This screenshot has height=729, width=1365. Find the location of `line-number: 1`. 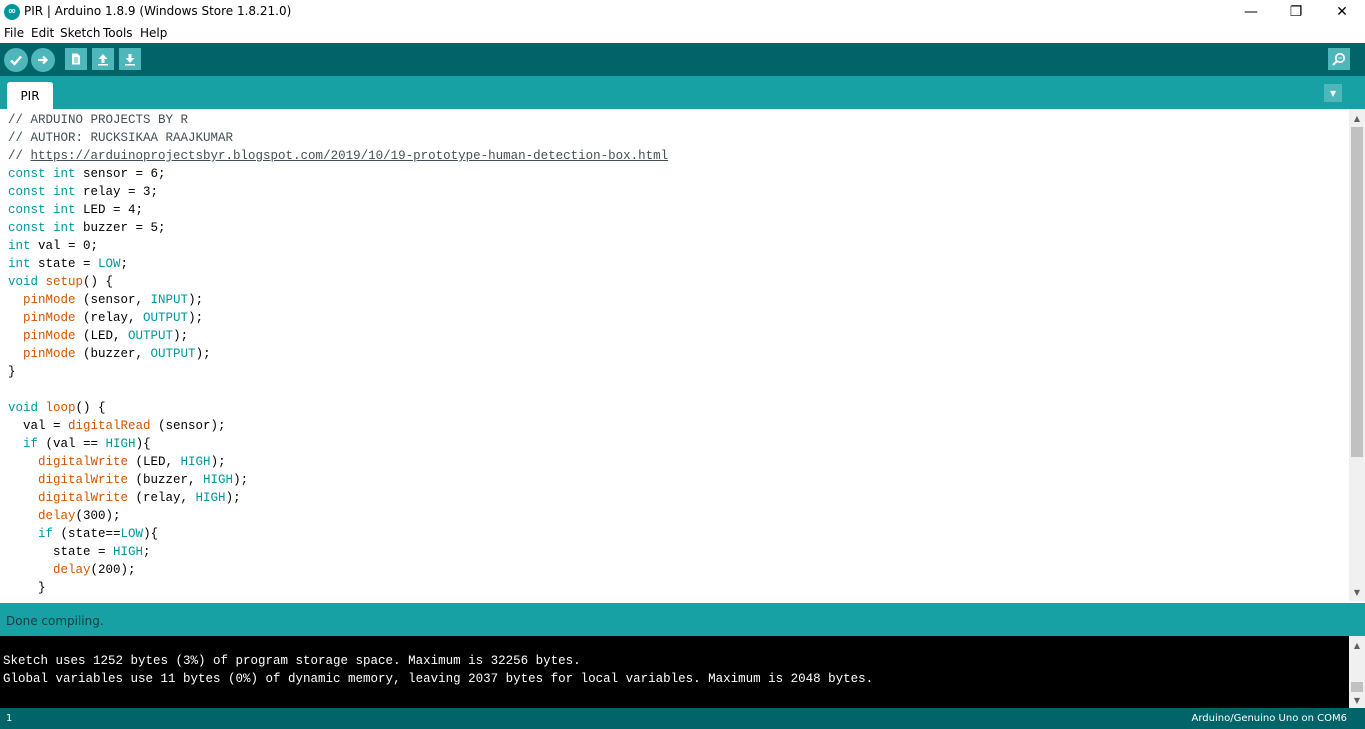

line-number: 1 is located at coordinates (9, 718).